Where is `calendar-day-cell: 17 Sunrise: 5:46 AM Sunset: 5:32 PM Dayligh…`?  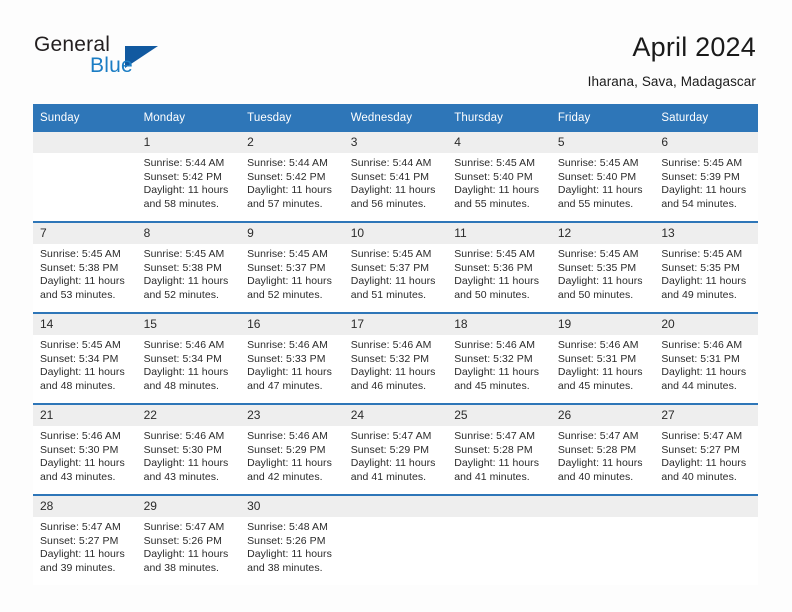 calendar-day-cell: 17 Sunrise: 5:46 AM Sunset: 5:32 PM Dayligh… is located at coordinates (395, 358).